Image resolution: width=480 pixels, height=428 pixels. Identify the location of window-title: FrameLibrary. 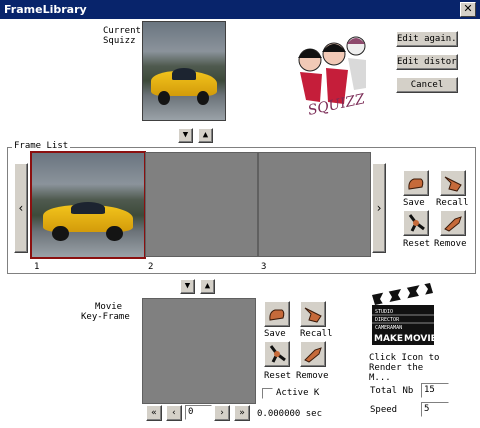
(45, 9).